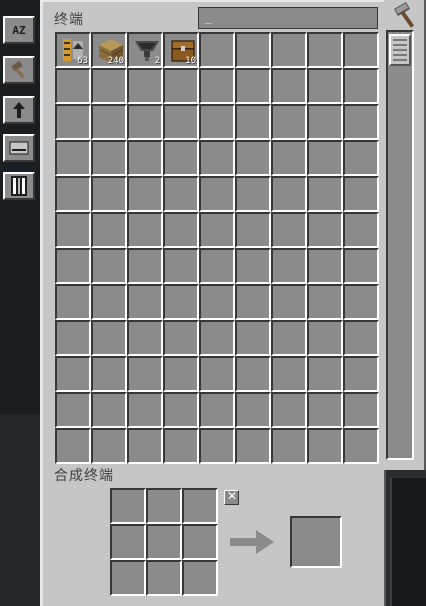 This screenshot has width=426, height=606. I want to click on crafting-result-slot, so click(316, 542).